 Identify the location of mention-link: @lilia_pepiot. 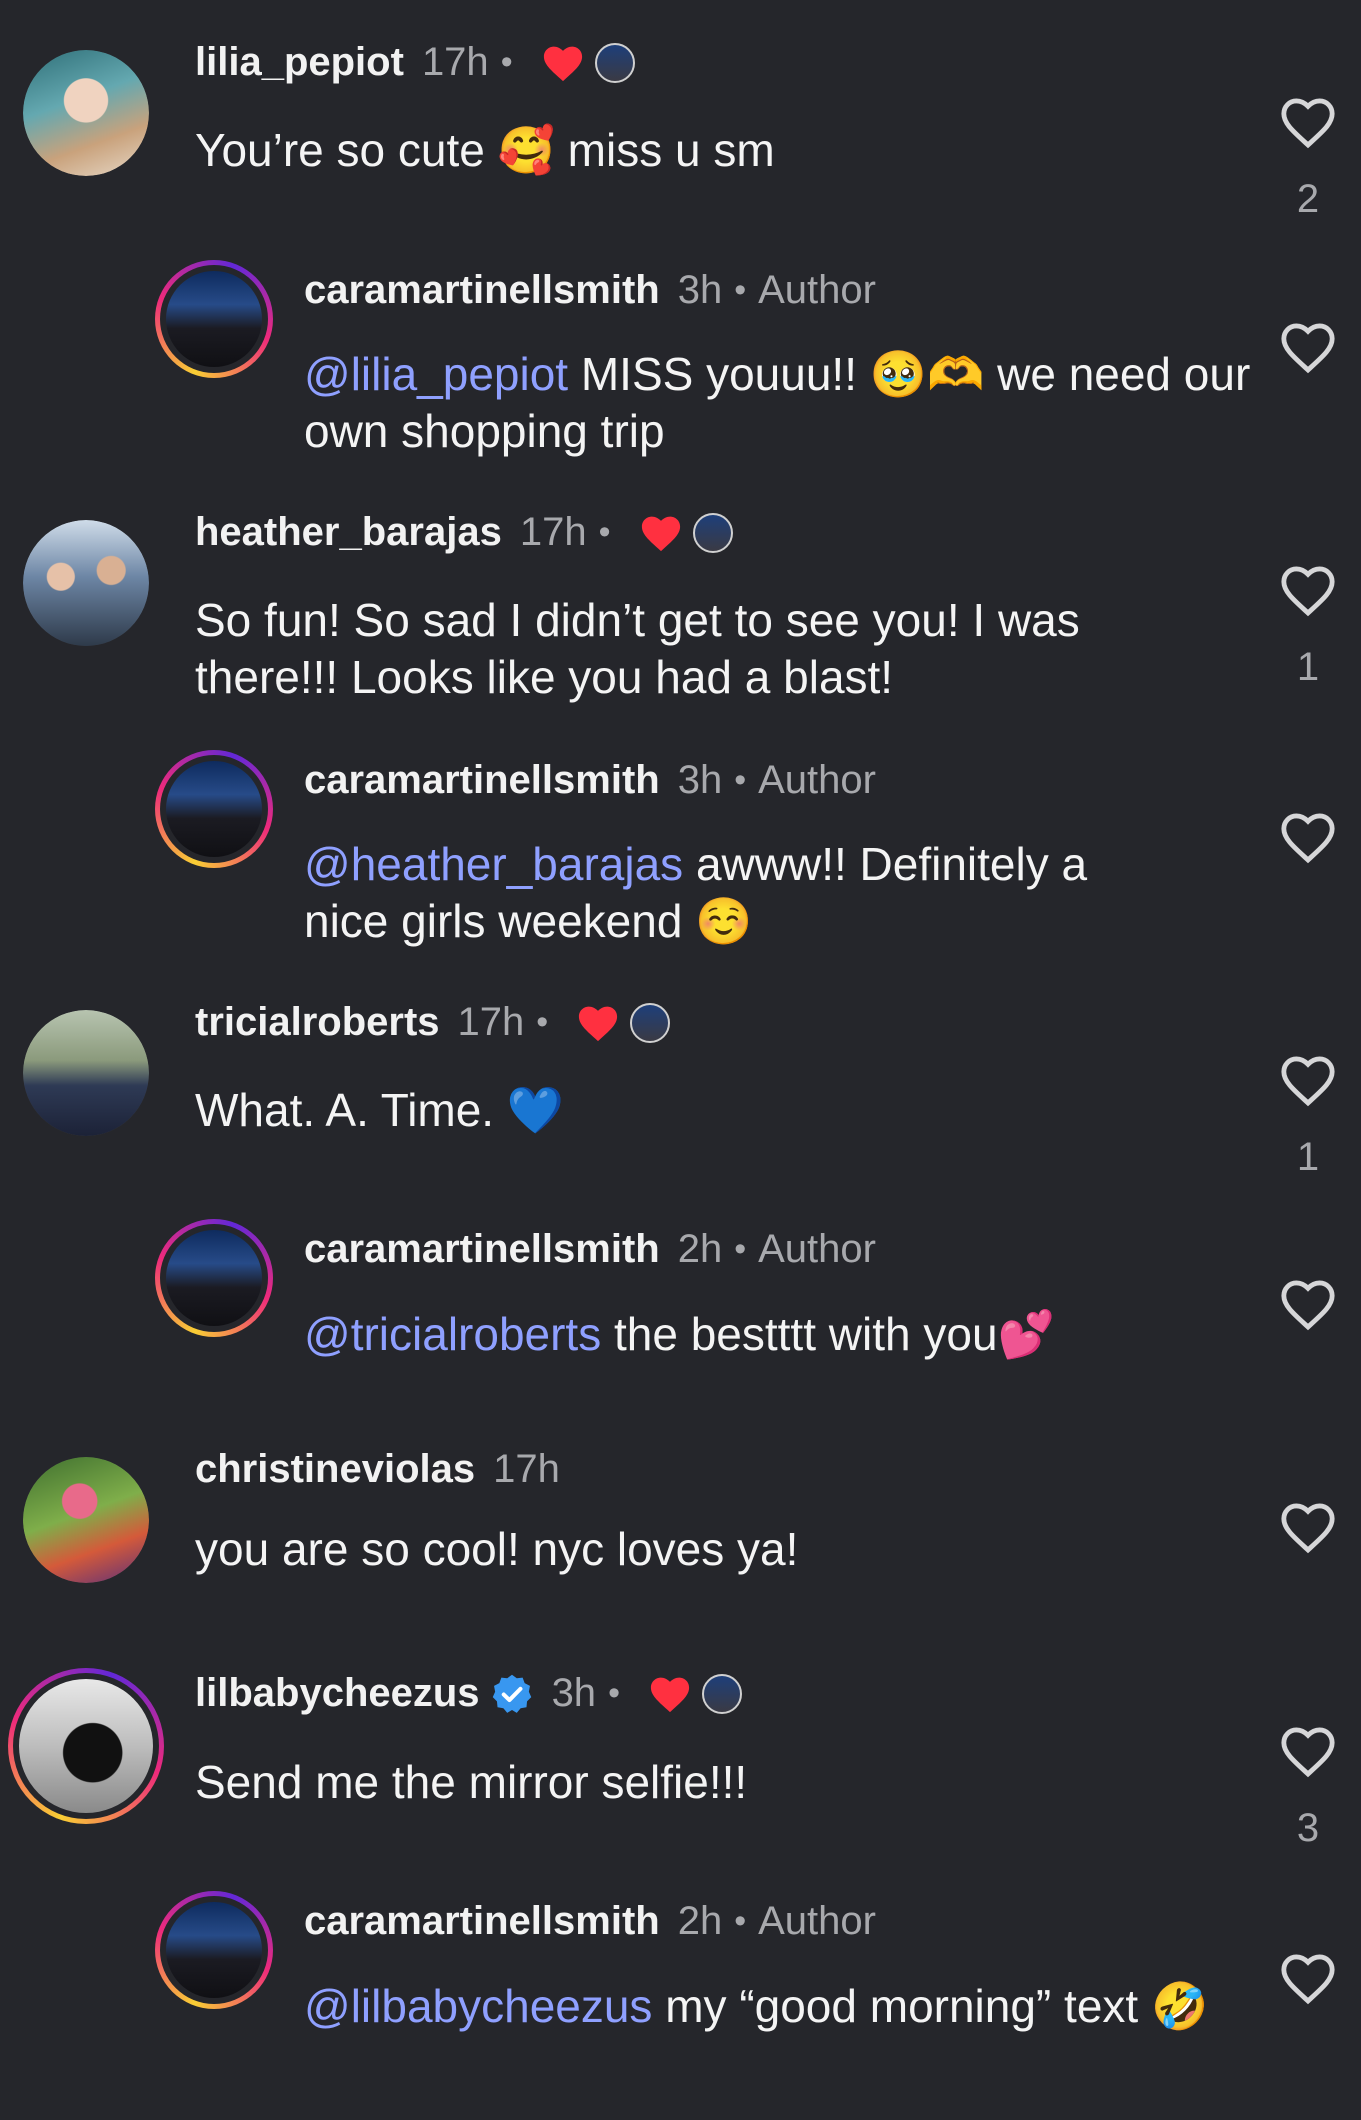
(436, 374).